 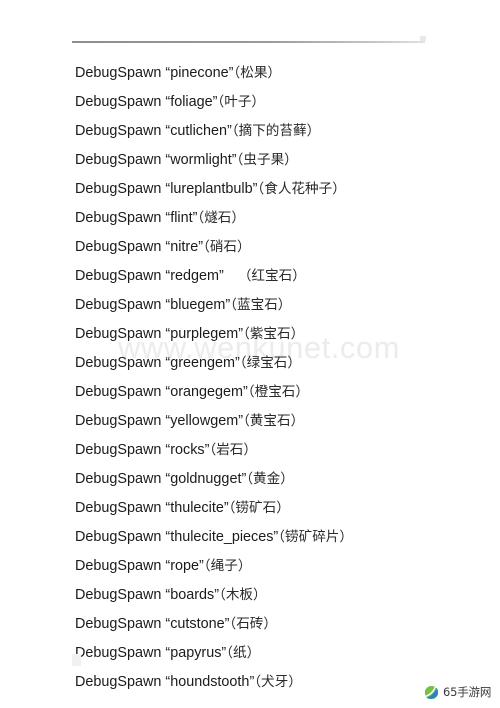 I want to click on translation-text: 松果, so click(x=254, y=73).